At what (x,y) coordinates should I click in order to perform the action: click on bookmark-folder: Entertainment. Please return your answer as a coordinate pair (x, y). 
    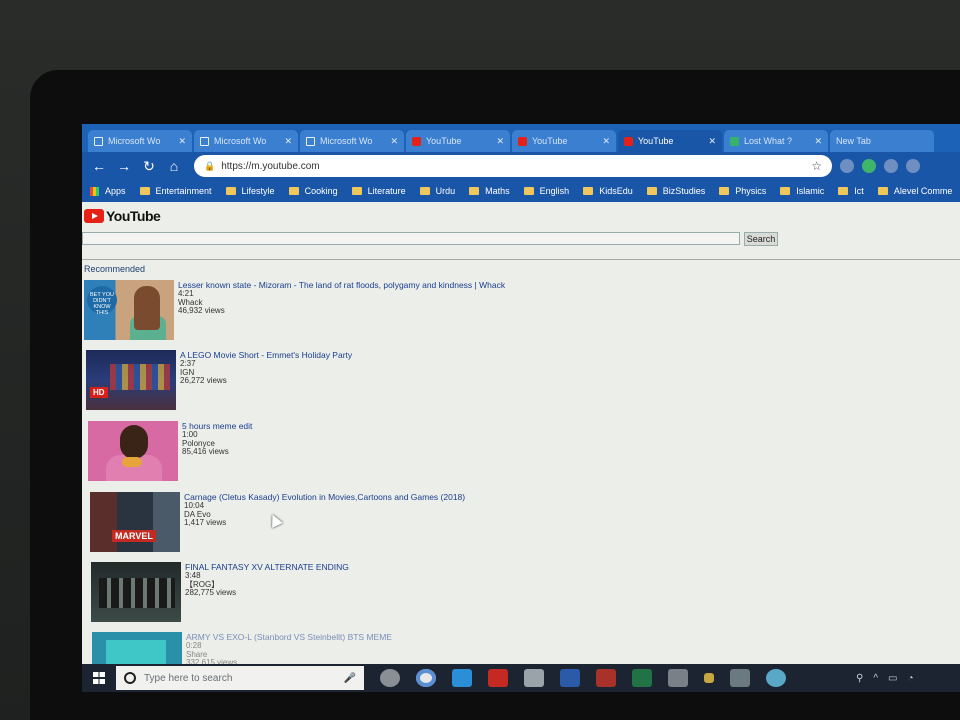
    Looking at the image, I should click on (175, 191).